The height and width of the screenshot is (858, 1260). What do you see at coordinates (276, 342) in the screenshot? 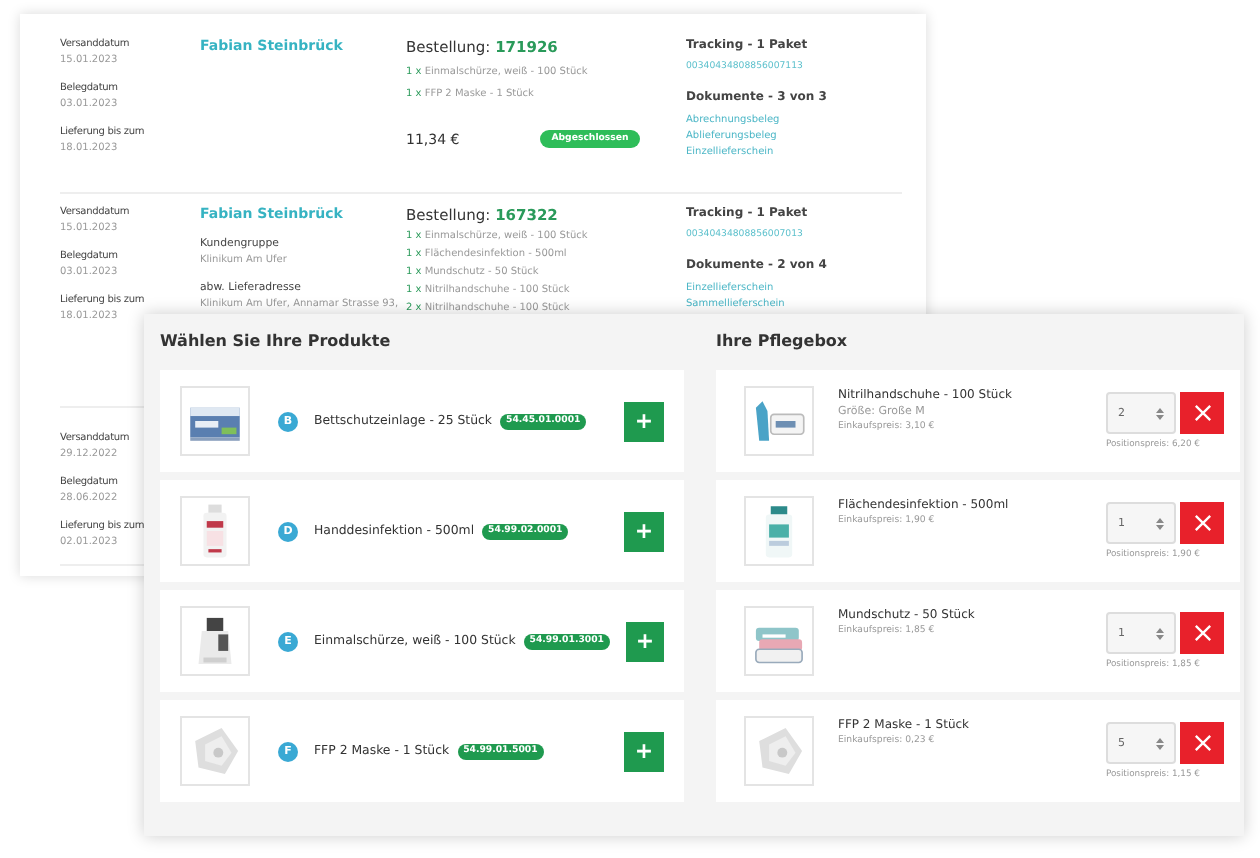
I see `section-title: Wählen Sie Ihre Produkte` at bounding box center [276, 342].